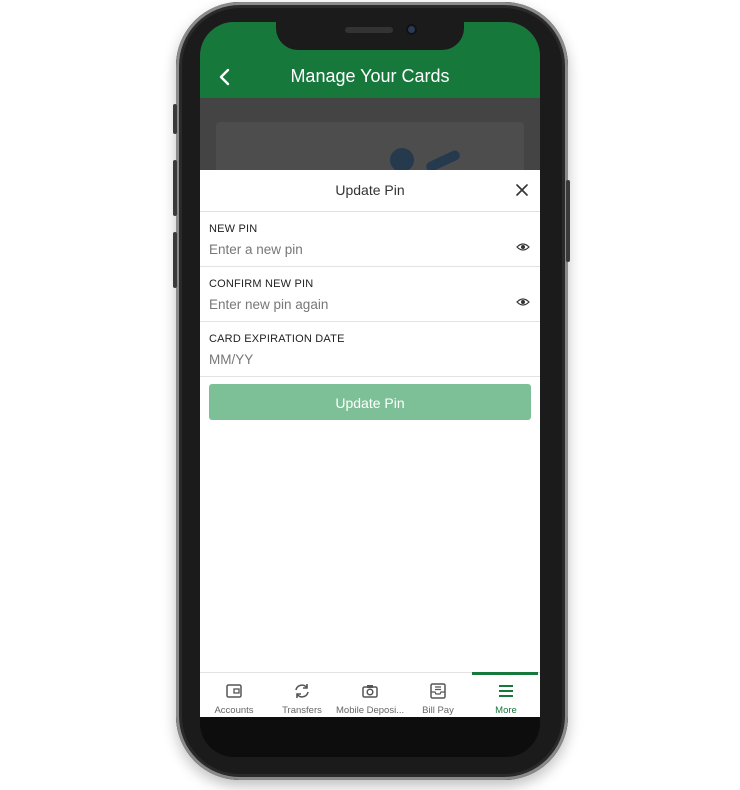 The image size is (740, 790). I want to click on new-pin-field: NEW PIN, so click(370, 239).